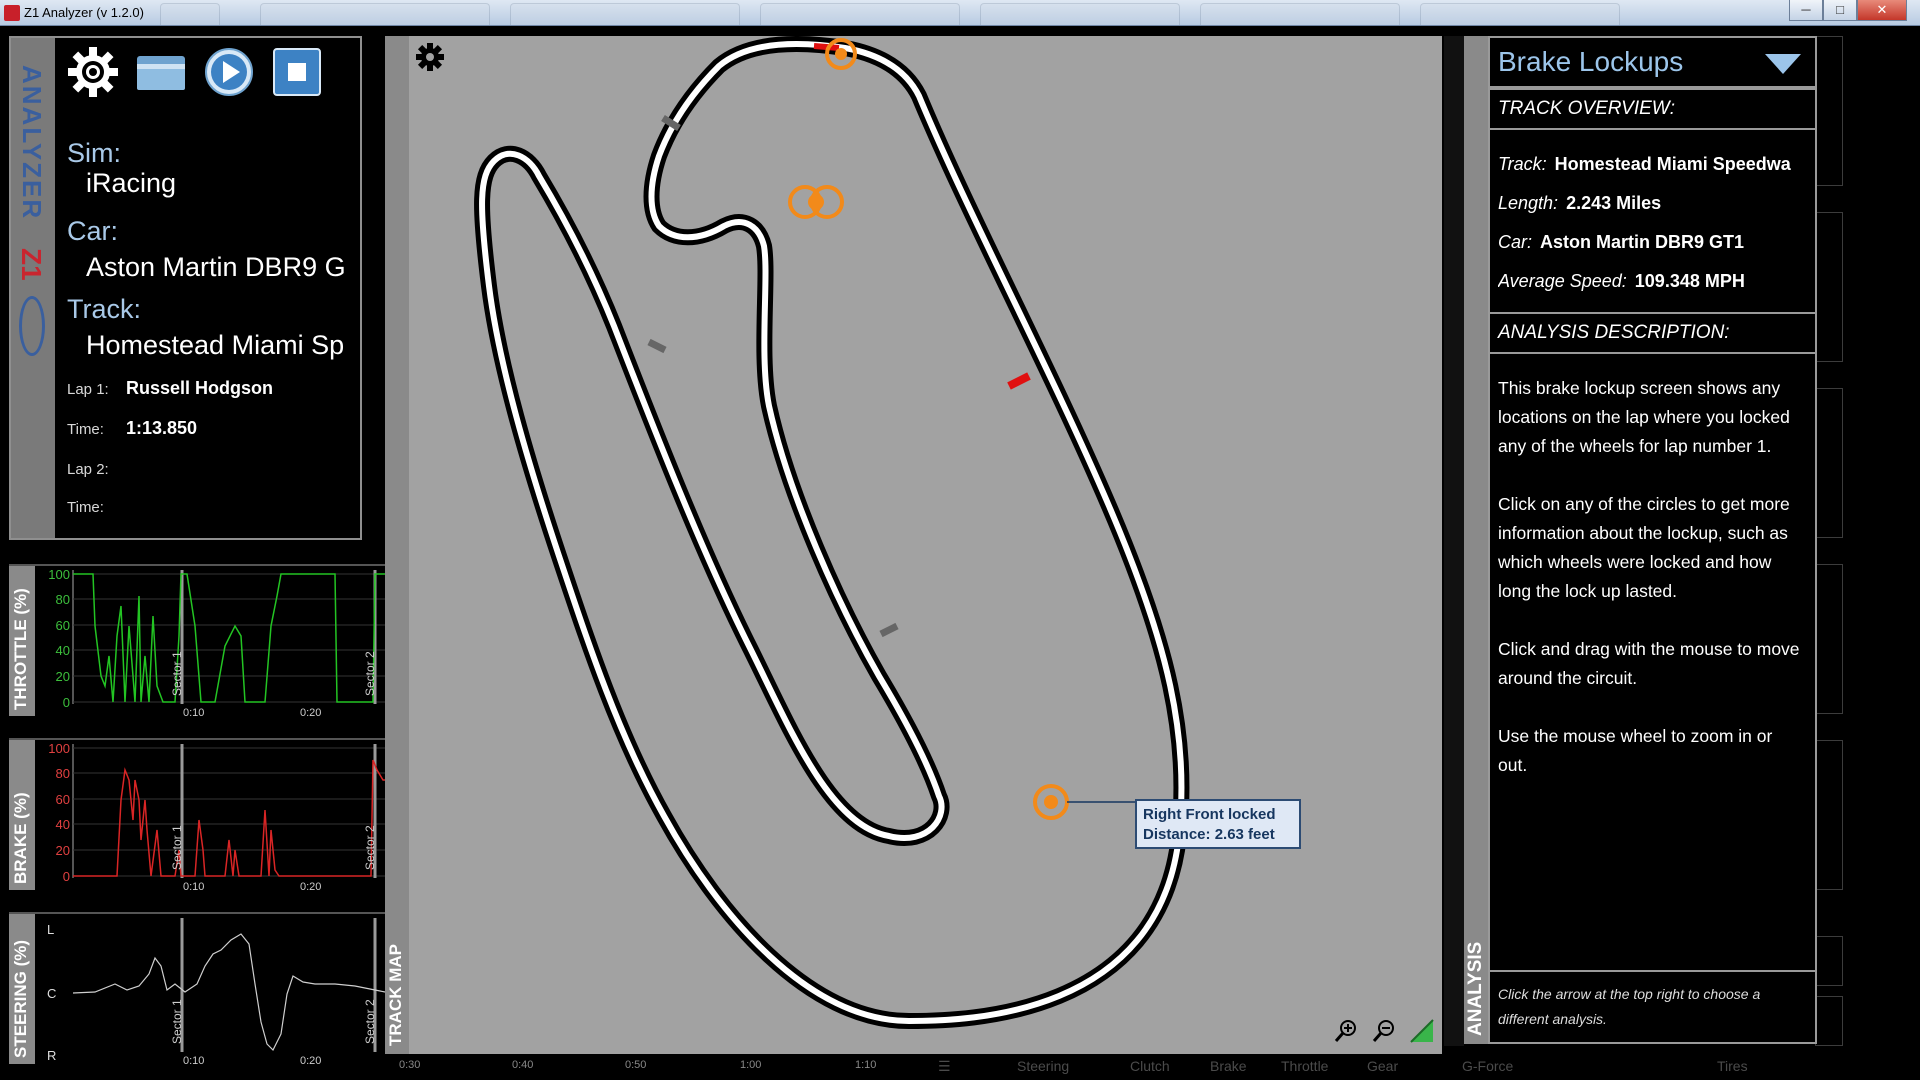 Image resolution: width=1920 pixels, height=1080 pixels. I want to click on menu-icon: ☰, so click(944, 1066).